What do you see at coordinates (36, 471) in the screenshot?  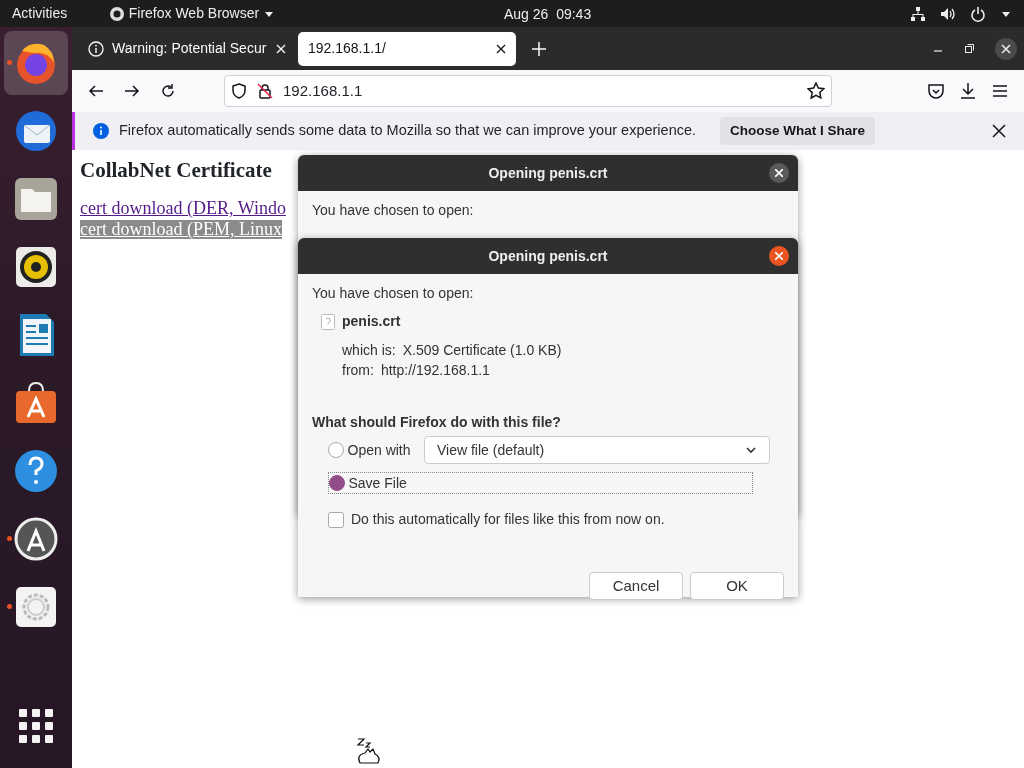 I see `help-icon` at bounding box center [36, 471].